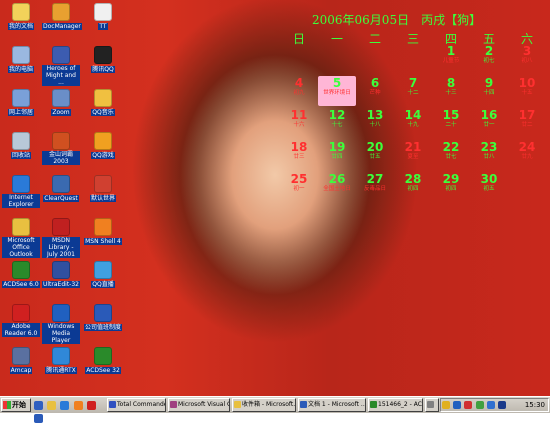 This screenshot has width=550, height=425. What do you see at coordinates (21, 145) in the screenshot?
I see `desktop-icon: 回收站` at bounding box center [21, 145].